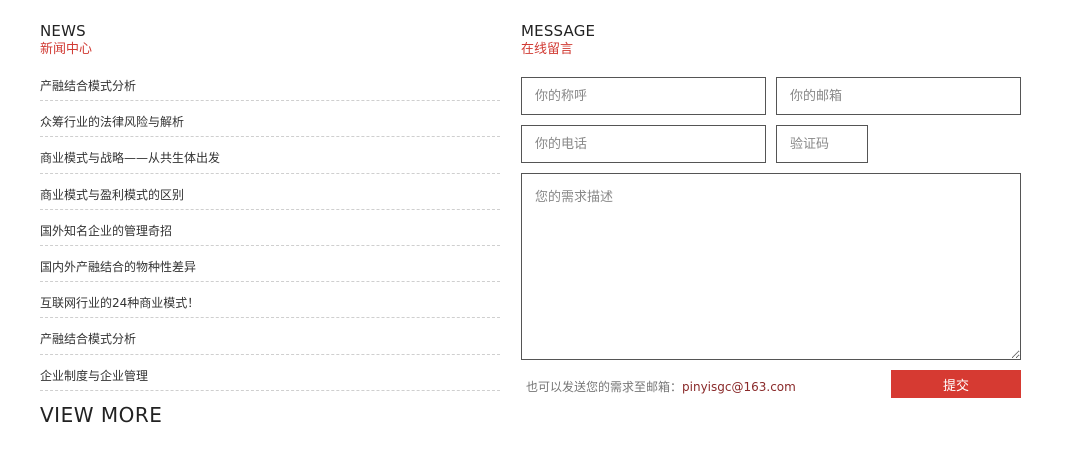  I want to click on news-title-en: NEWS, so click(63, 31).